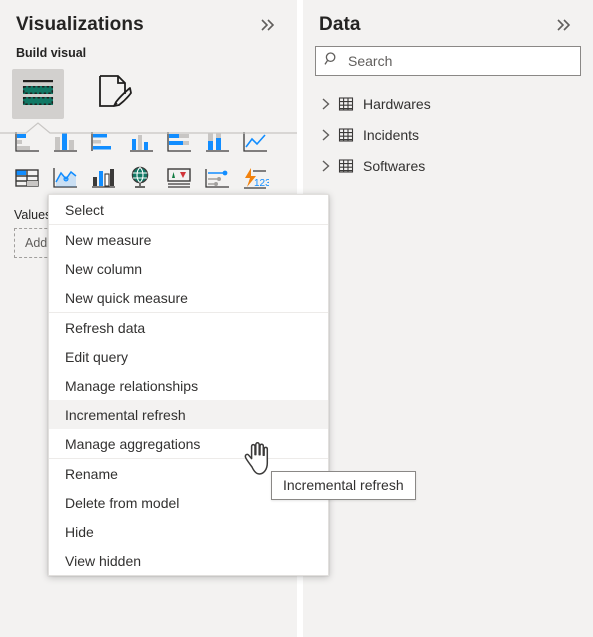 This screenshot has width=593, height=637. Describe the element at coordinates (452, 165) in the screenshot. I see `tree-item-softwares: Softwares` at that location.